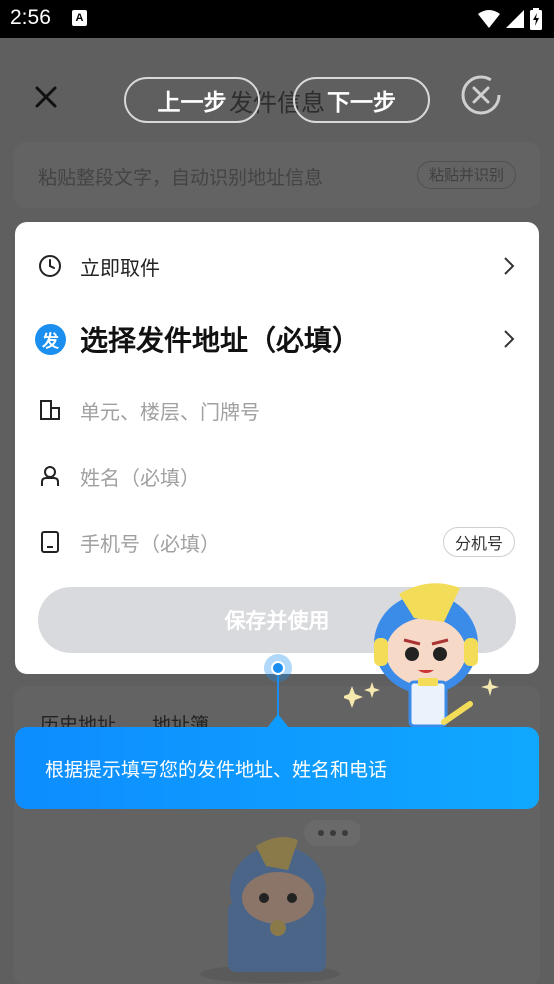  Describe the element at coordinates (536, 19) in the screenshot. I see `battery-icon` at that location.